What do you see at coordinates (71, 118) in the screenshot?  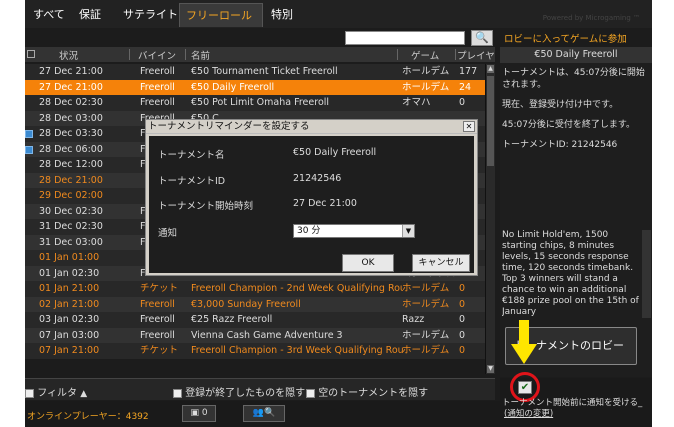 I see `row-date: 28 Dec 03:00` at bounding box center [71, 118].